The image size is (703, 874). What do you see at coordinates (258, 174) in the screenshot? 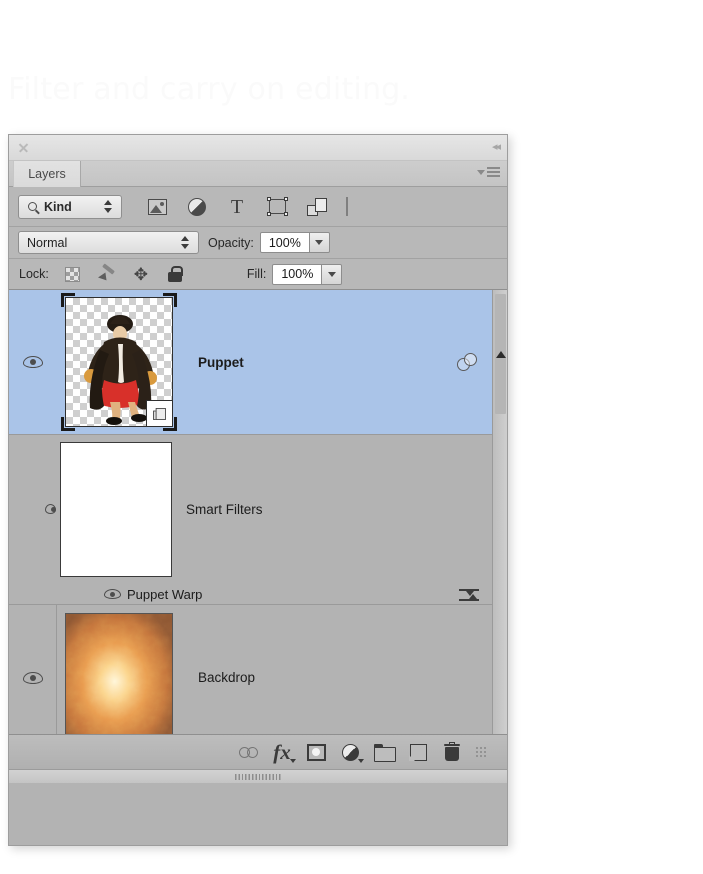
I see `panel-tab-row: Layers` at bounding box center [258, 174].